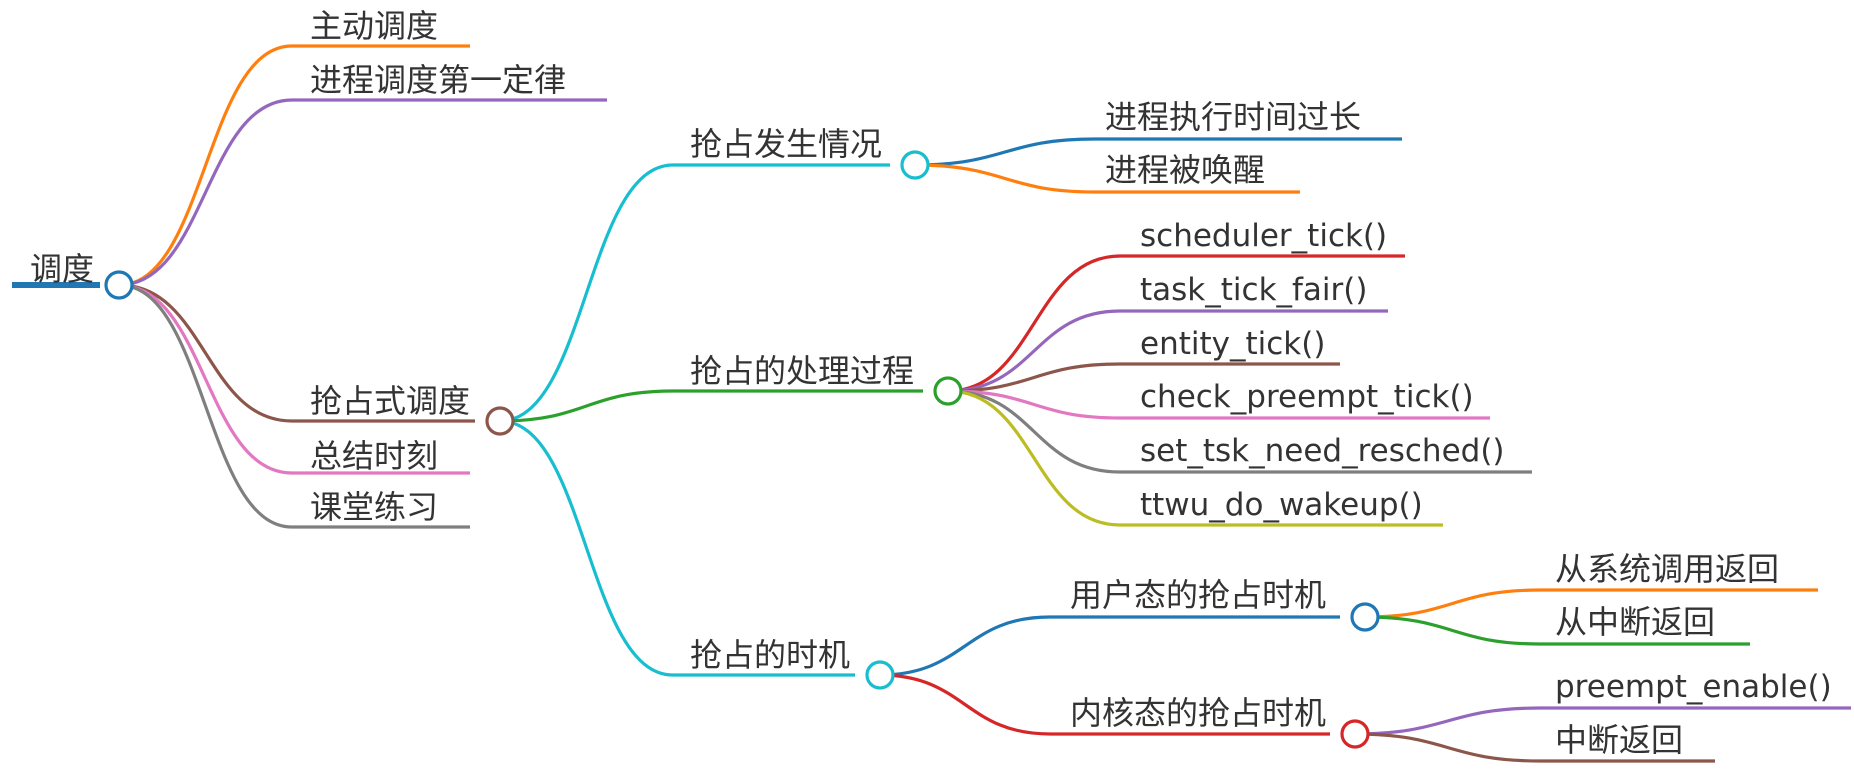 This screenshot has height=772, width=1854. Describe the element at coordinates (1452, 630) in the screenshot. I see `from-interrupt-connector` at that location.